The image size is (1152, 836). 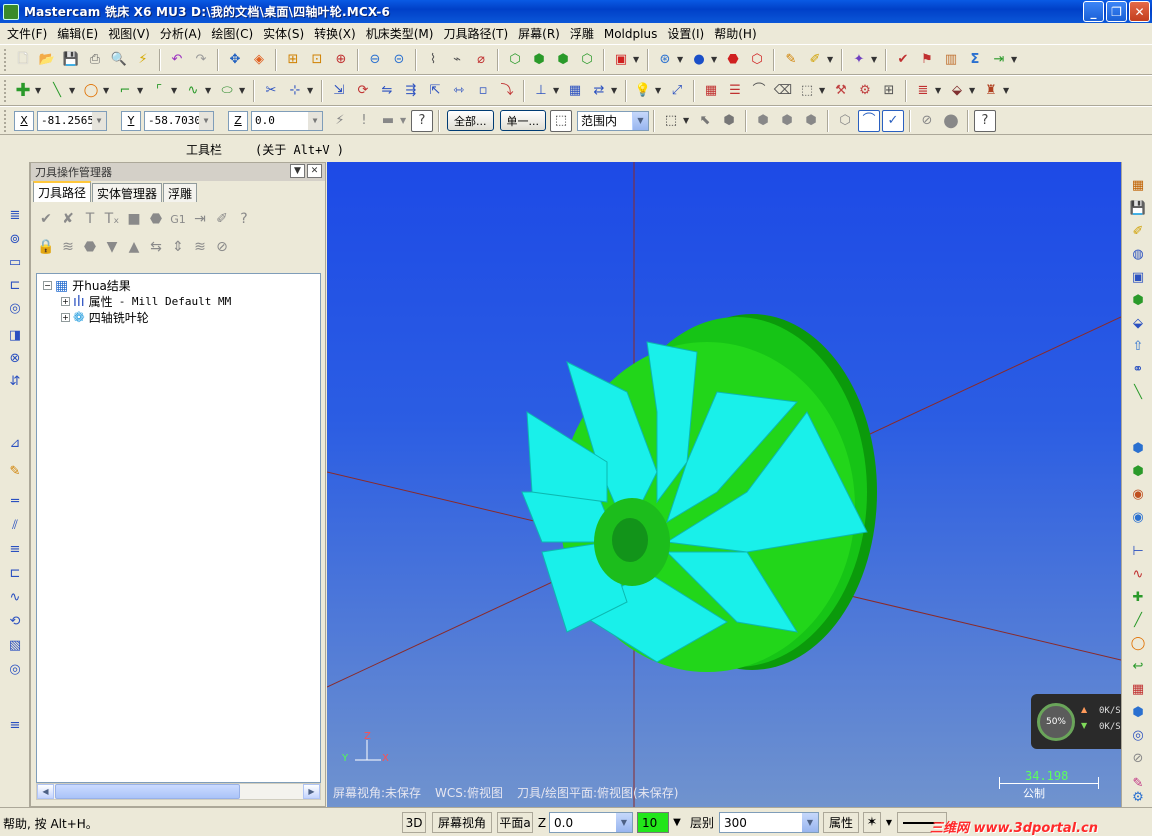 I want to click on chamfer-icon: ⌜, so click(x=159, y=91).